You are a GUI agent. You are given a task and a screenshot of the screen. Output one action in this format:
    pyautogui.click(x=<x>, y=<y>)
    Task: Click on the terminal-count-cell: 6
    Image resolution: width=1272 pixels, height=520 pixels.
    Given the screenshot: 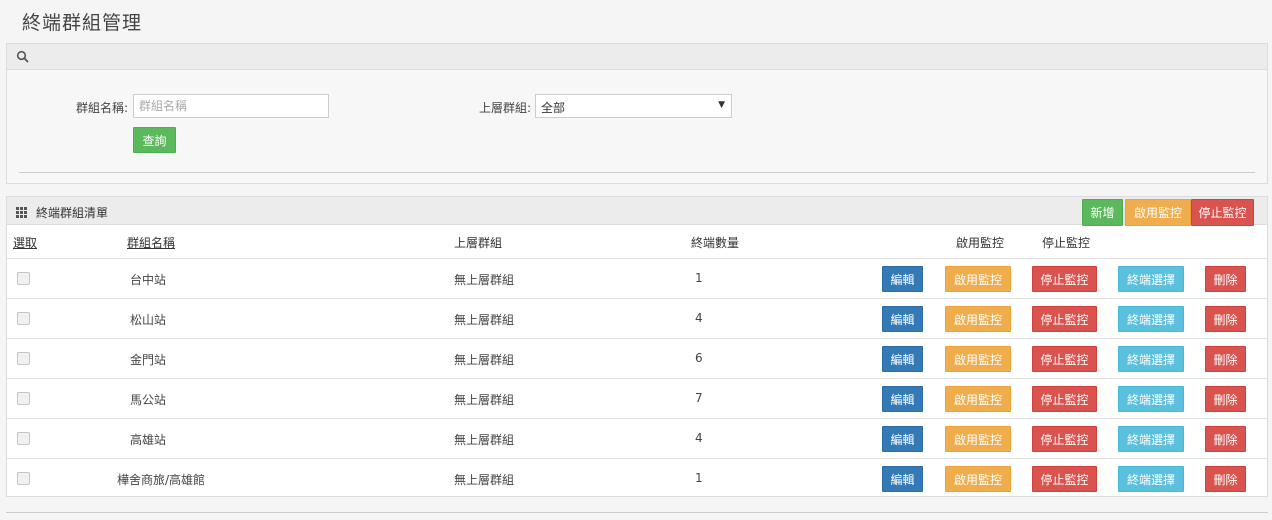 What is the action you would take?
    pyautogui.click(x=699, y=358)
    